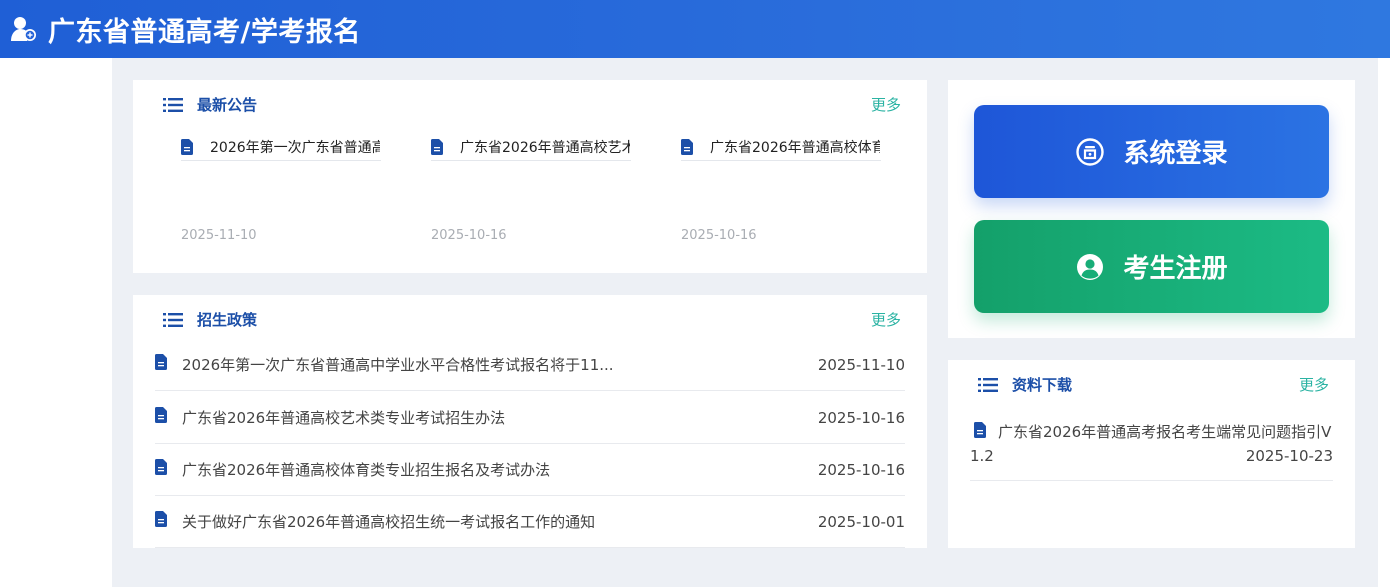 The image size is (1390, 587). What do you see at coordinates (861, 521) in the screenshot?
I see `policy-date: 2025-10-01` at bounding box center [861, 521].